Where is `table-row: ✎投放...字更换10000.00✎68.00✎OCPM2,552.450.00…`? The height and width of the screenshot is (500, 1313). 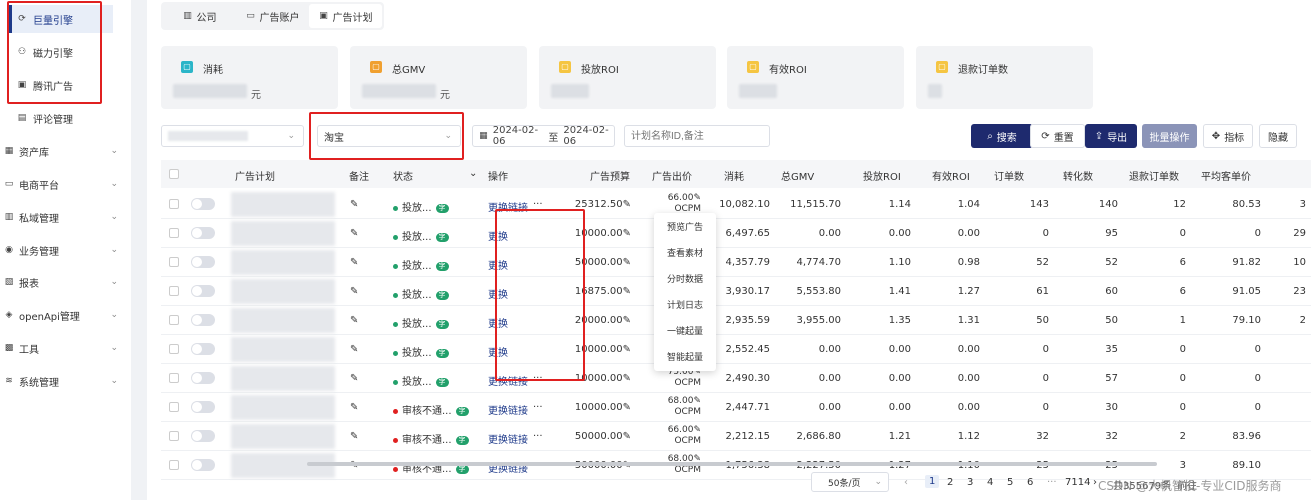
table-row: ✎投放...字更换10000.00✎68.00✎OCPM2,552.450.00… is located at coordinates (736, 349).